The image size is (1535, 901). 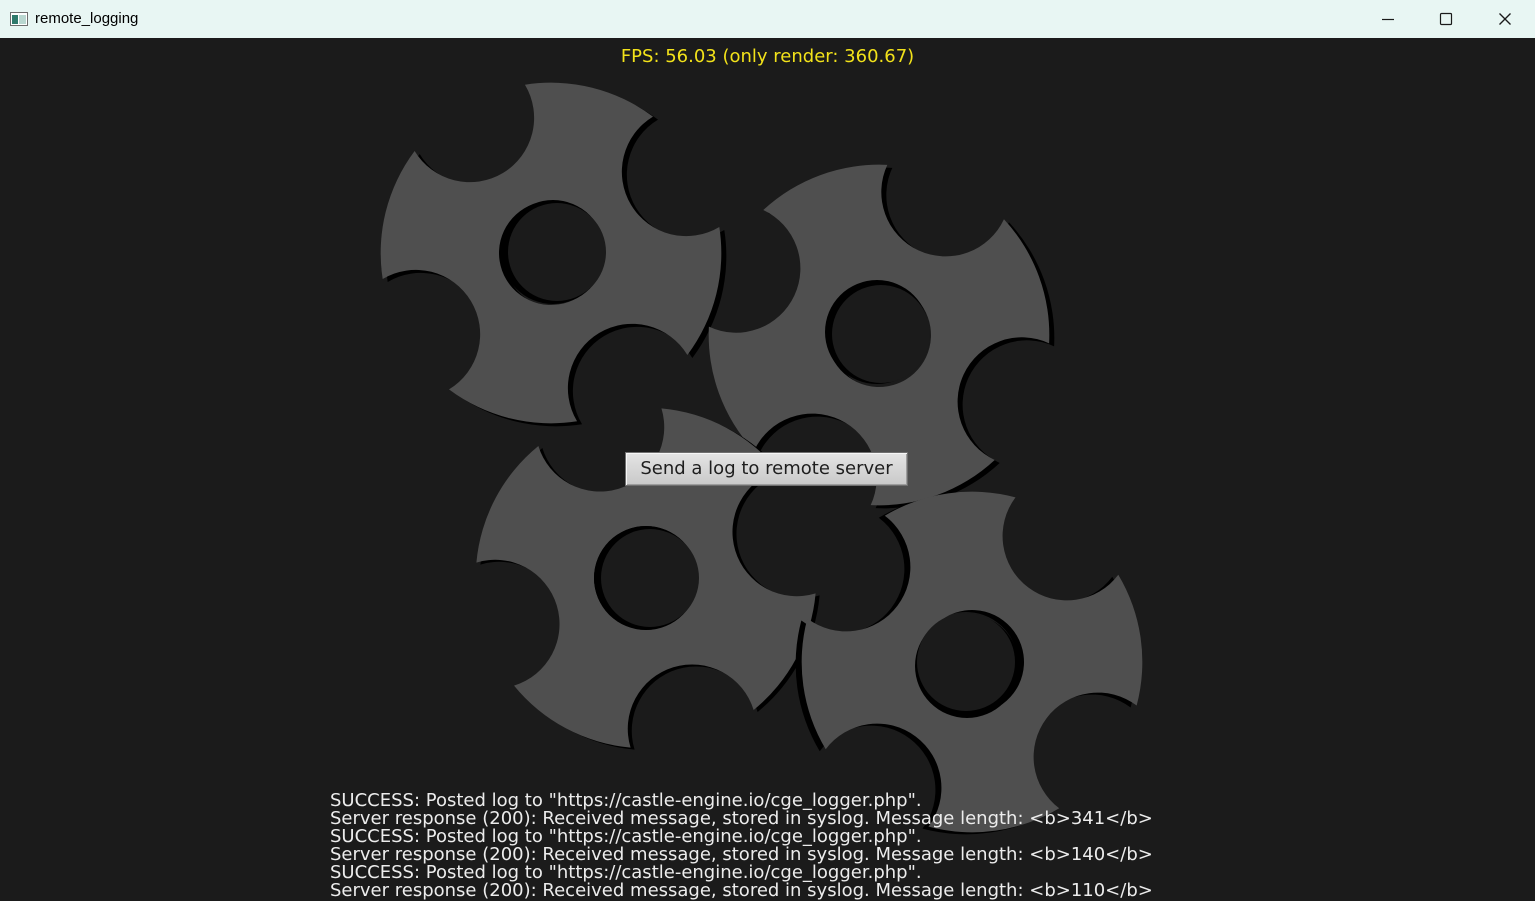 What do you see at coordinates (767, 19) in the screenshot?
I see `title-bar: remote_logging` at bounding box center [767, 19].